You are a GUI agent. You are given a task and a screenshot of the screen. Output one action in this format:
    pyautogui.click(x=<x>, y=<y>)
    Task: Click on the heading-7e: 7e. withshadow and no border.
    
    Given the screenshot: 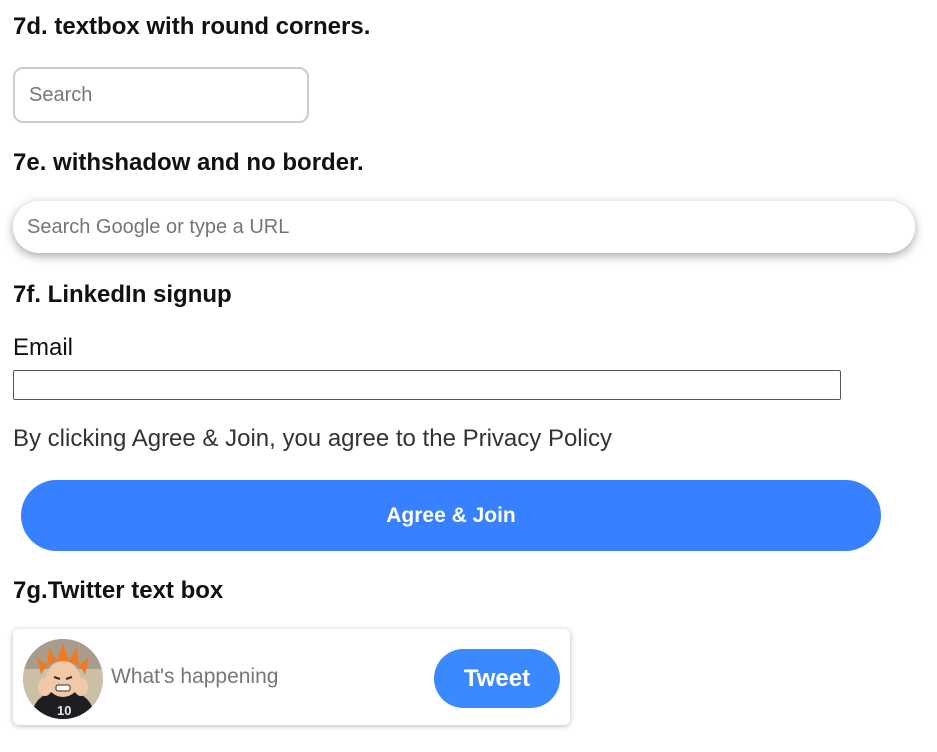 What is the action you would take?
    pyautogui.click(x=188, y=163)
    